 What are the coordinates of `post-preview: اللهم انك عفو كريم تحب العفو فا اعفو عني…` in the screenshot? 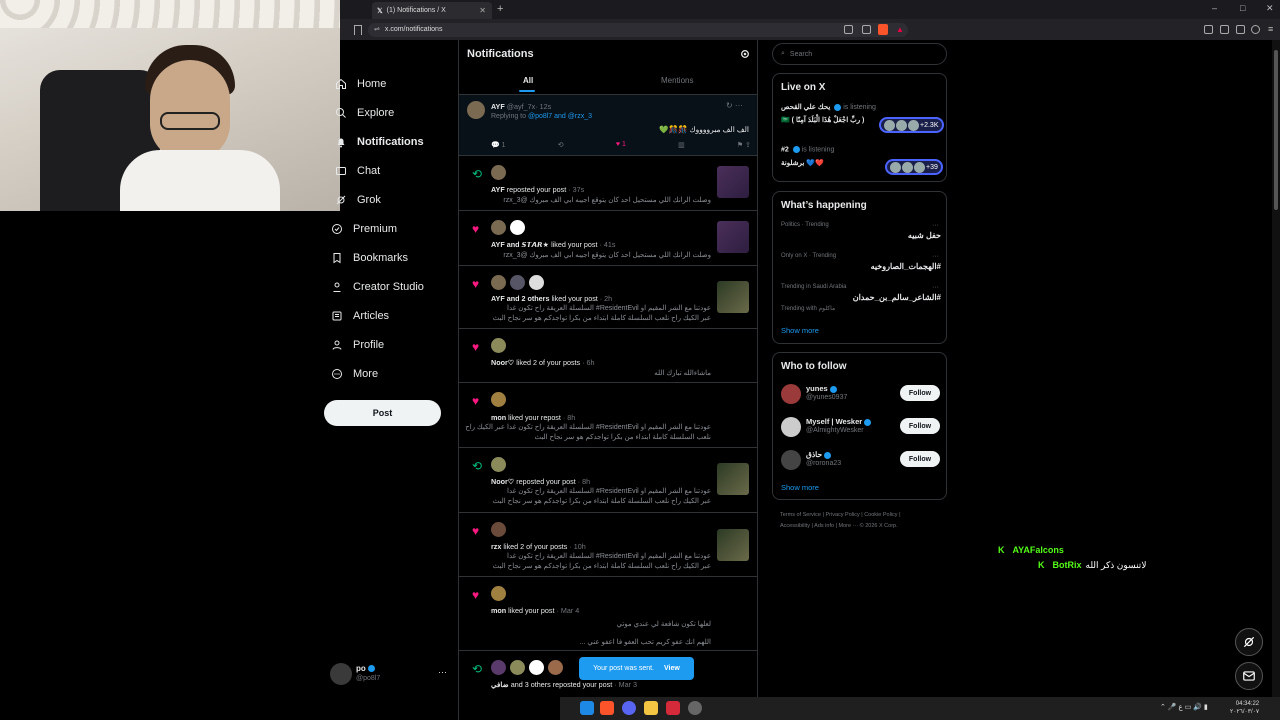 It's located at (645, 642).